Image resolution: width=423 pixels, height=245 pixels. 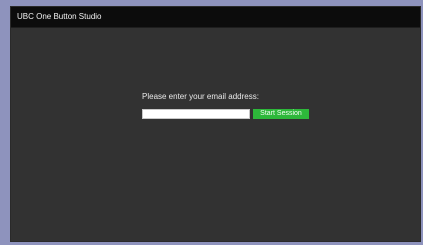 What do you see at coordinates (196, 114) in the screenshot?
I see `email-field` at bounding box center [196, 114].